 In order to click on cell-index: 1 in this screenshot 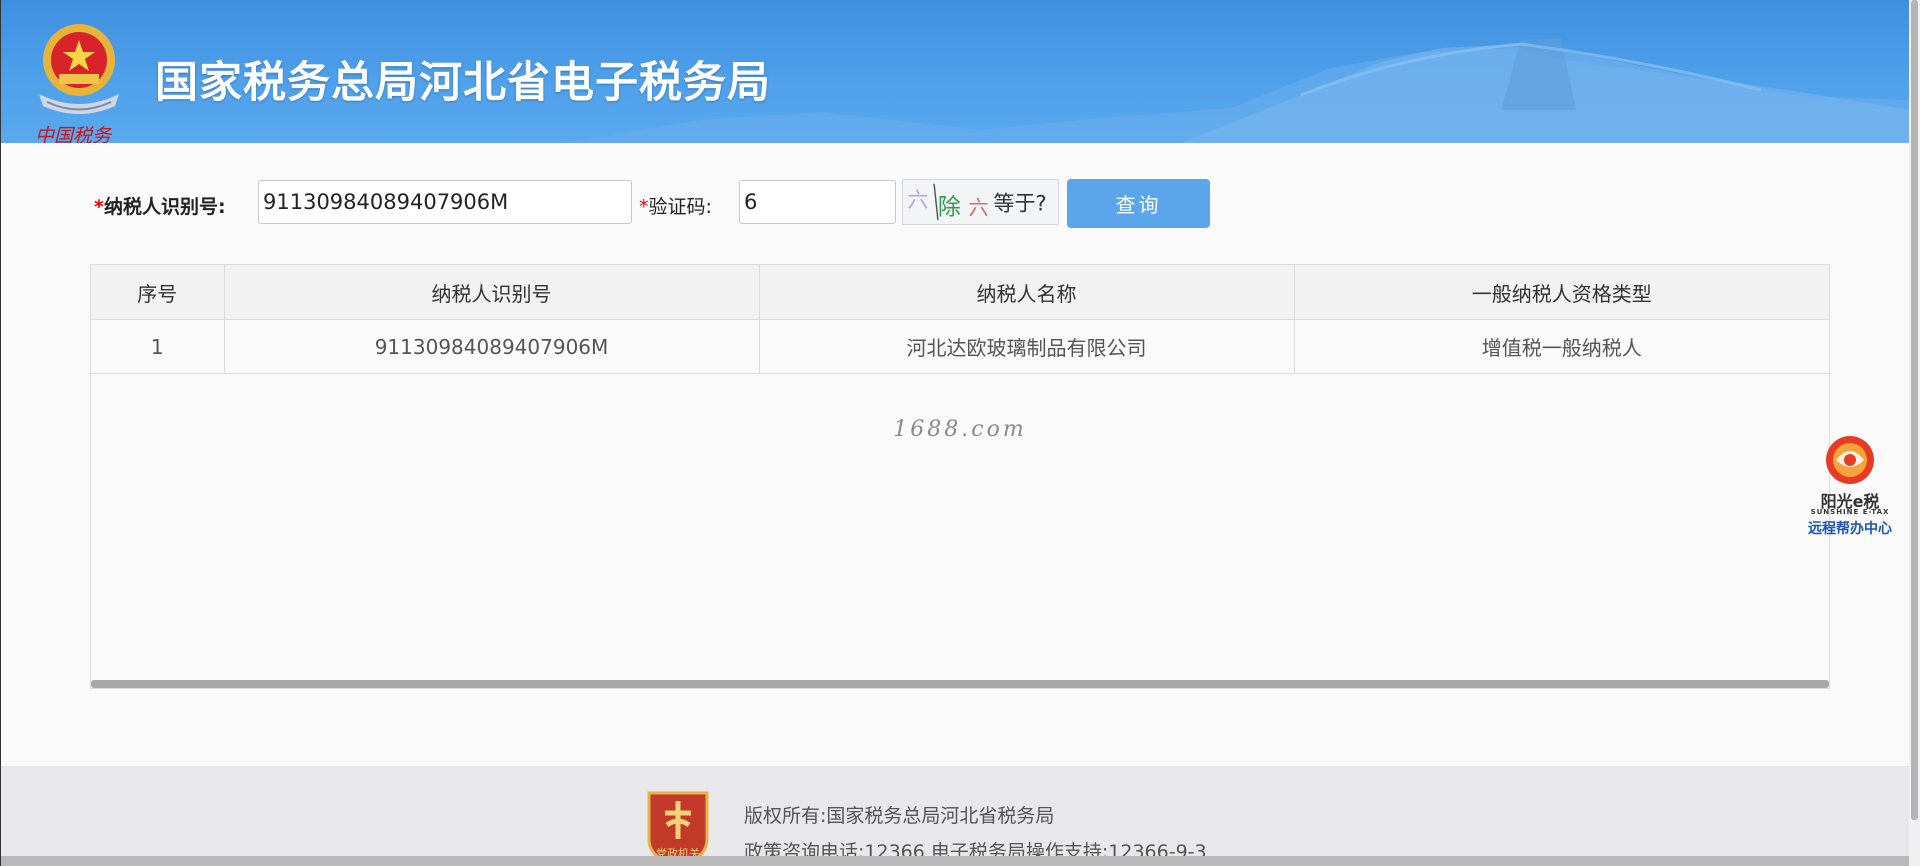, I will do `click(158, 346)`.